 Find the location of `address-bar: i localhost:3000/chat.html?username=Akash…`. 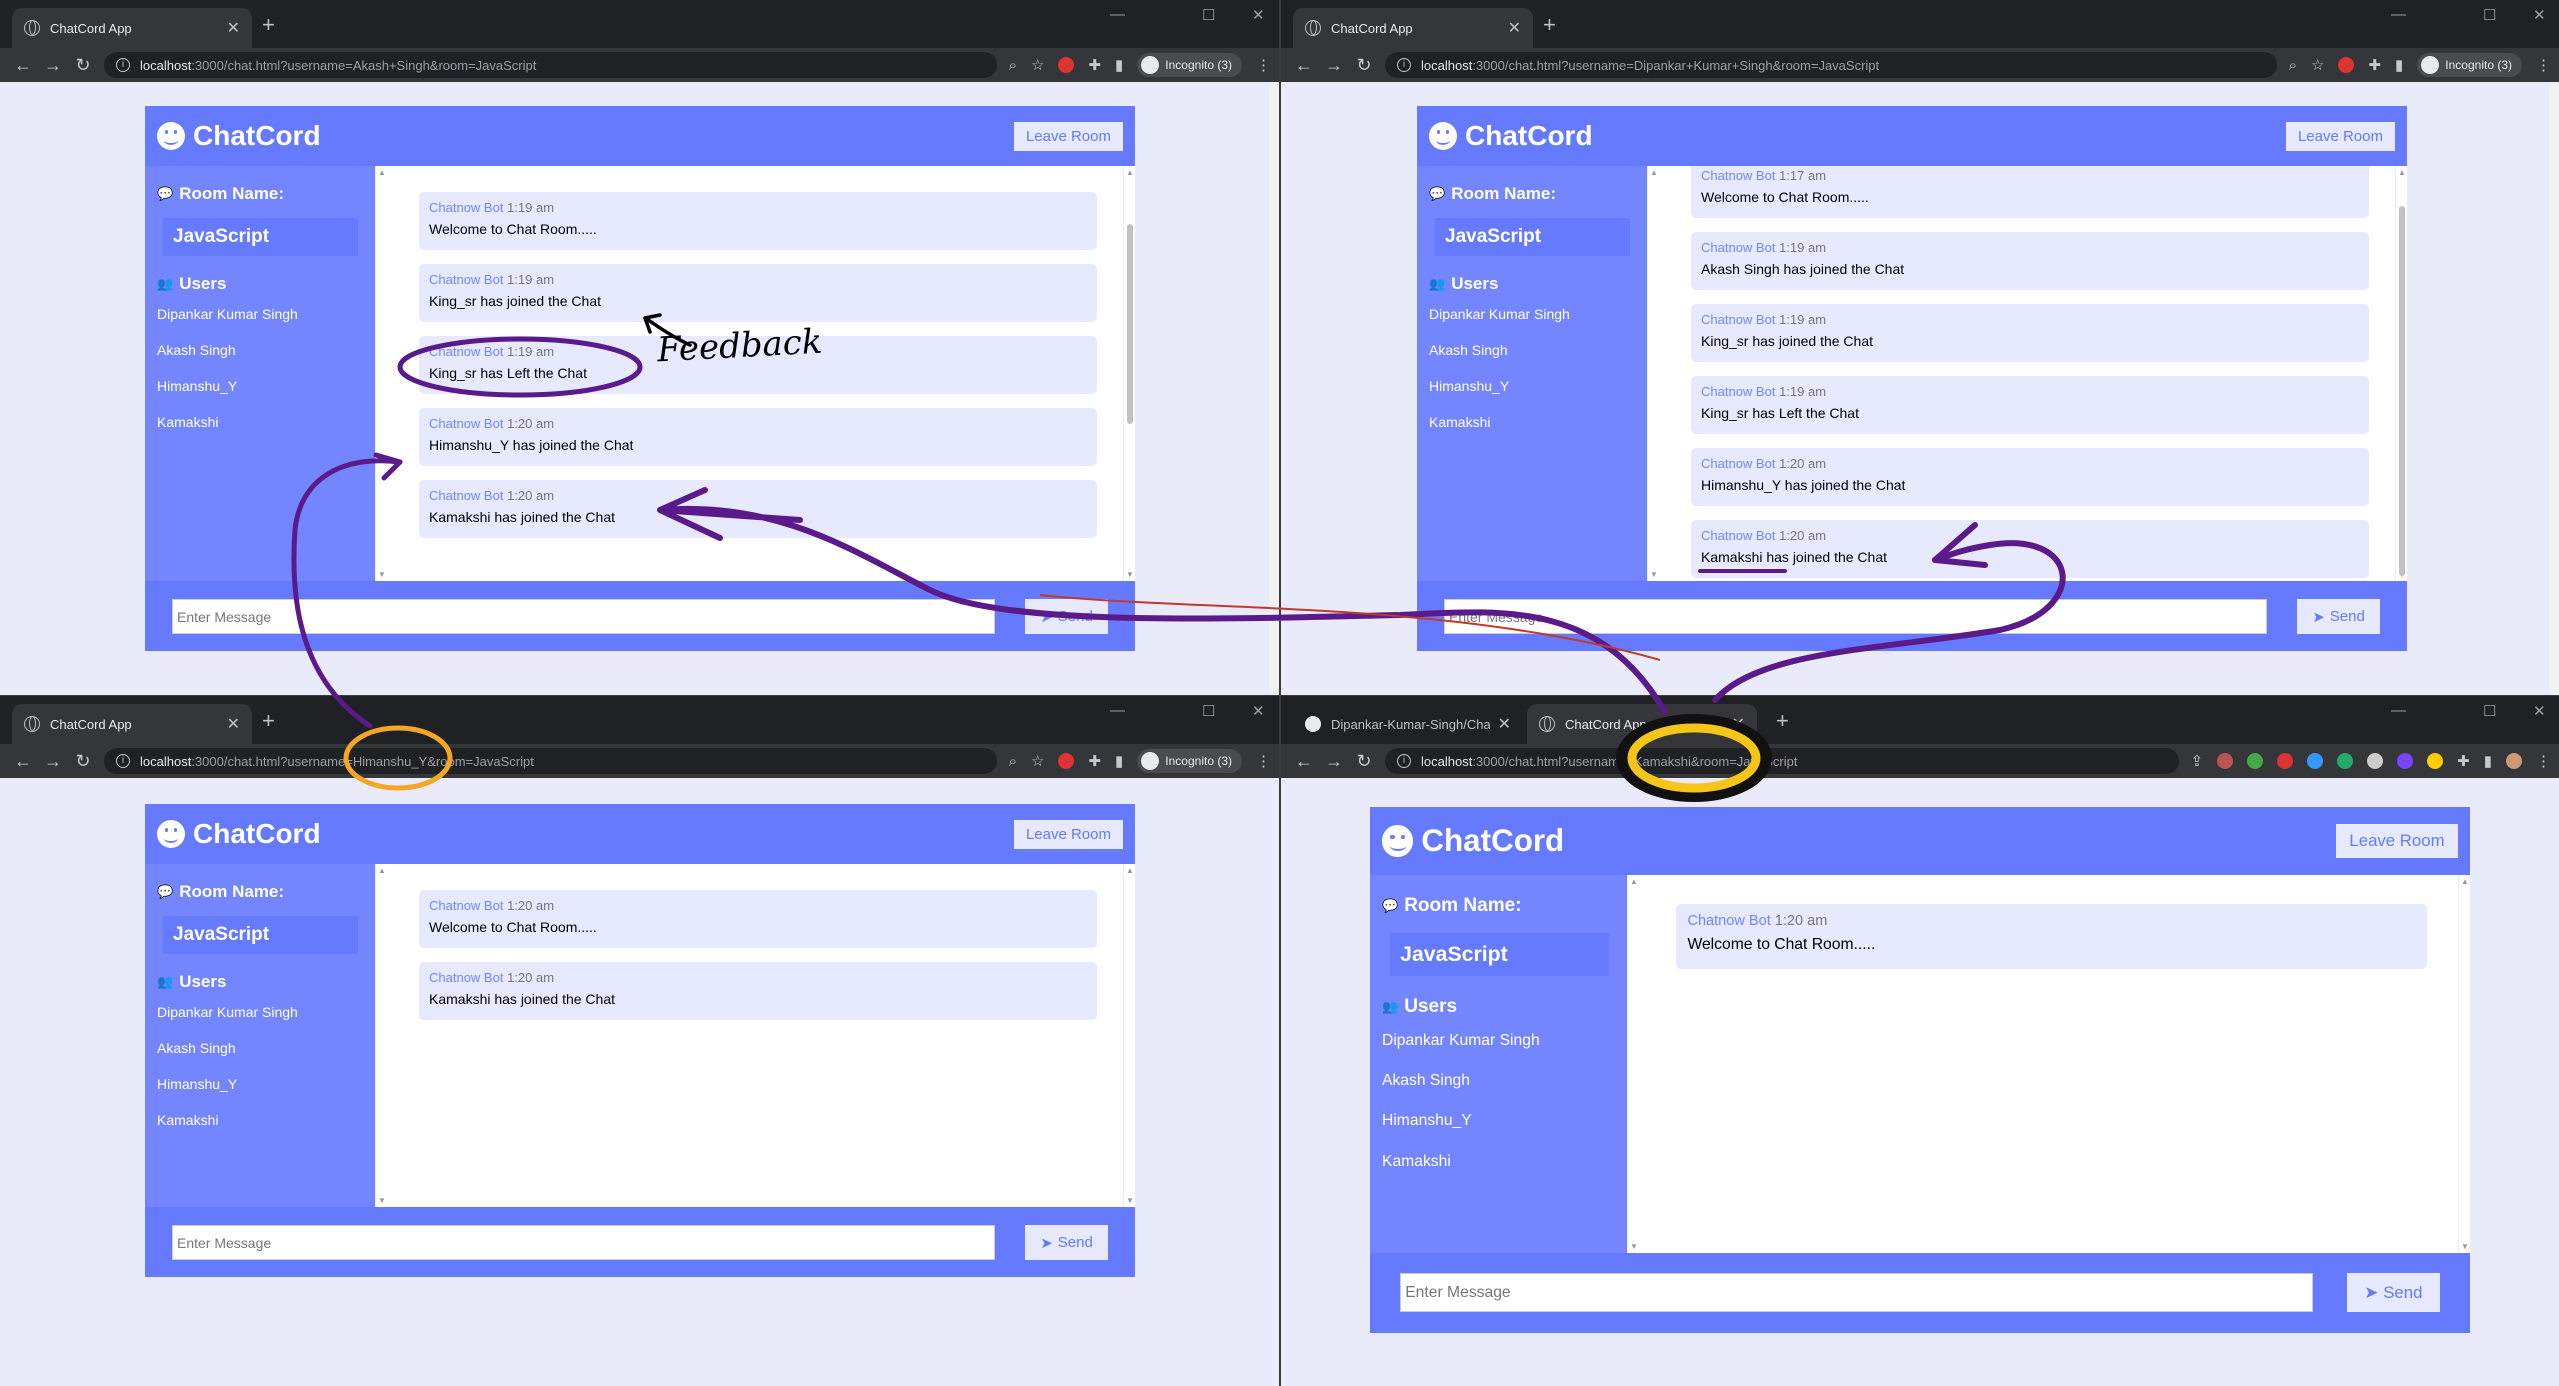

address-bar: i localhost:3000/chat.html?username=Akash… is located at coordinates (550, 65).